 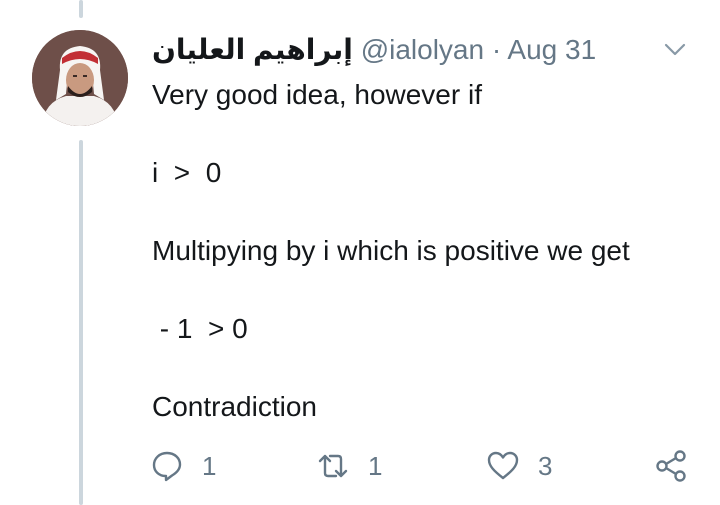 I want to click on tweet-line: Contradiction, so click(x=234, y=406).